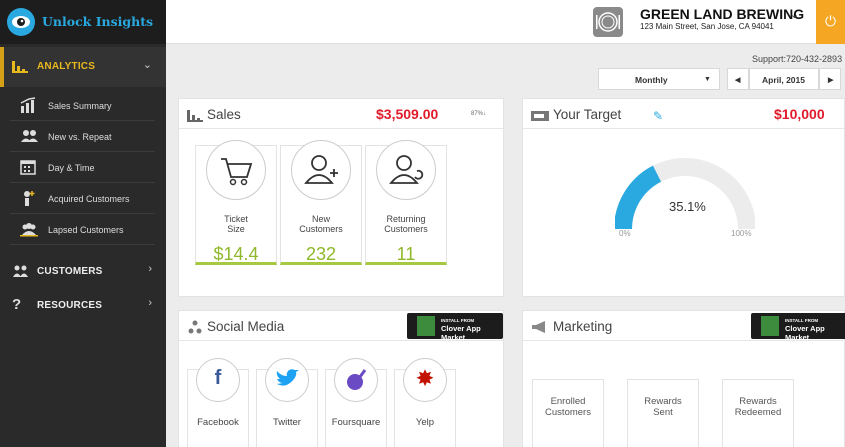 The image size is (845, 447). What do you see at coordinates (722, 14) in the screenshot?
I see `business-name: GREEN LAND BREWING` at bounding box center [722, 14].